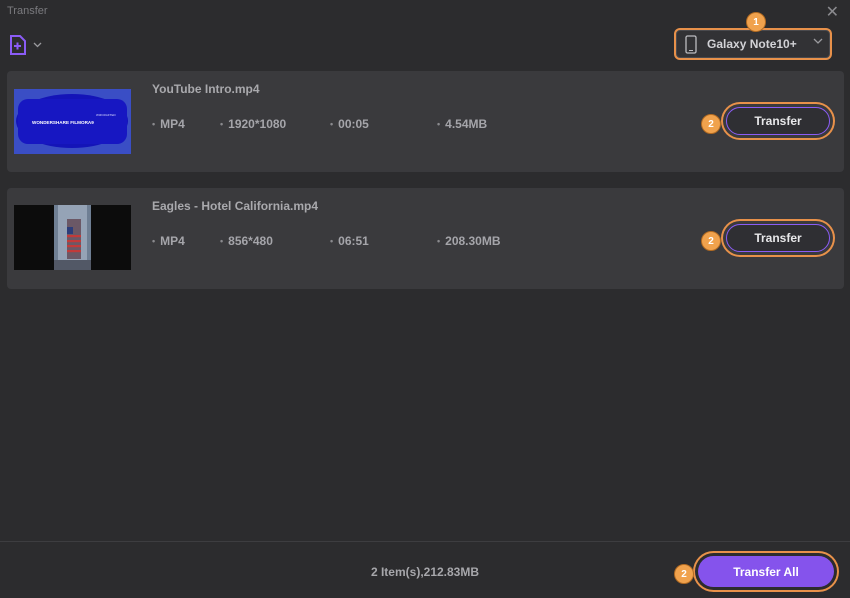 This screenshot has width=850, height=598. What do you see at coordinates (72, 237) in the screenshot?
I see `video-thumbnail` at bounding box center [72, 237].